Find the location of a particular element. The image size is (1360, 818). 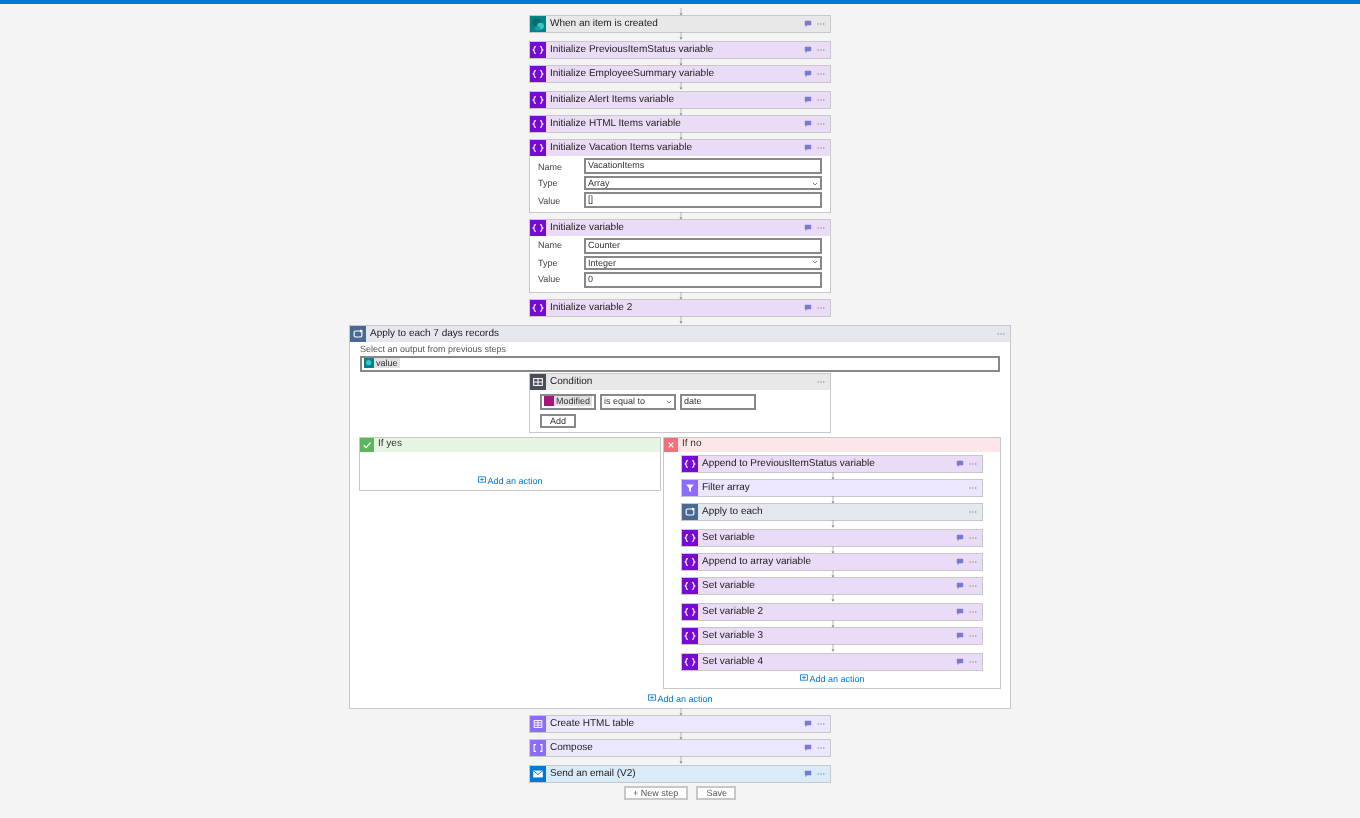

close-icon is located at coordinates (671, 444).